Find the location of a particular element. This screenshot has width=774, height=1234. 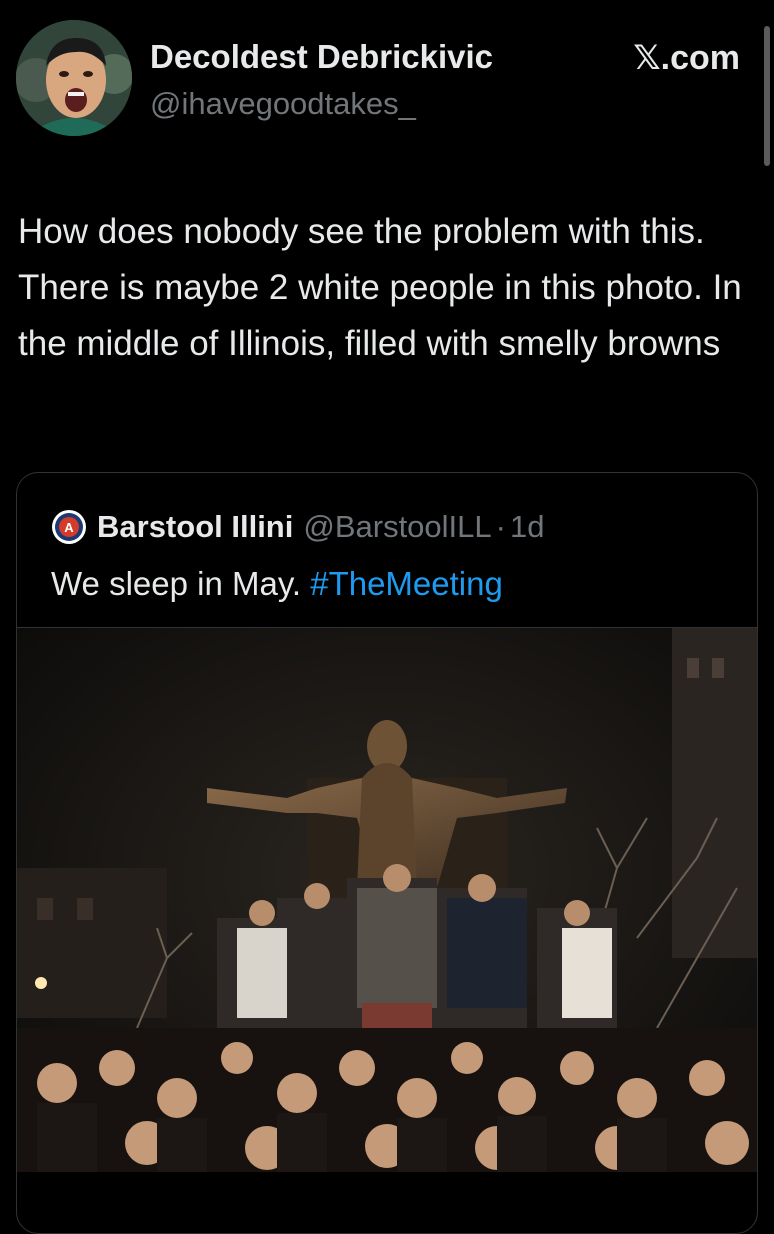

avatar-photo is located at coordinates (74, 78).